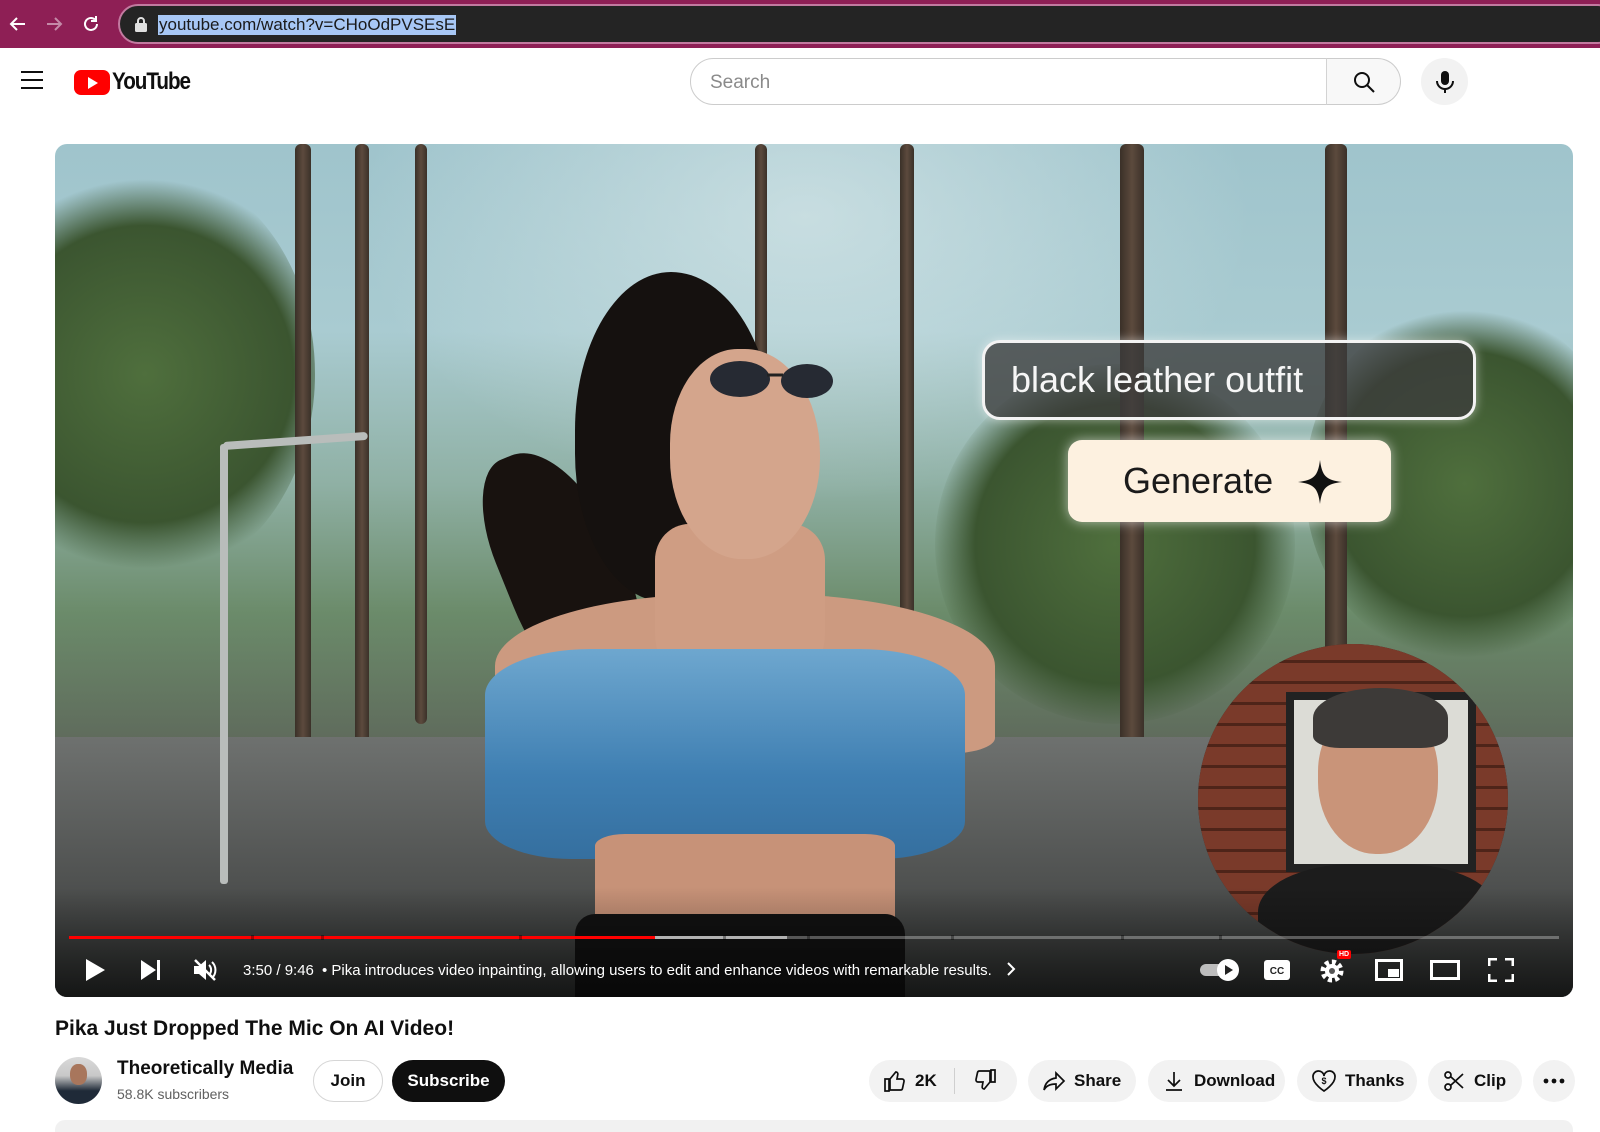 The width and height of the screenshot is (1600, 1132). What do you see at coordinates (910, 1081) in the screenshot?
I see `like-button: 2K` at bounding box center [910, 1081].